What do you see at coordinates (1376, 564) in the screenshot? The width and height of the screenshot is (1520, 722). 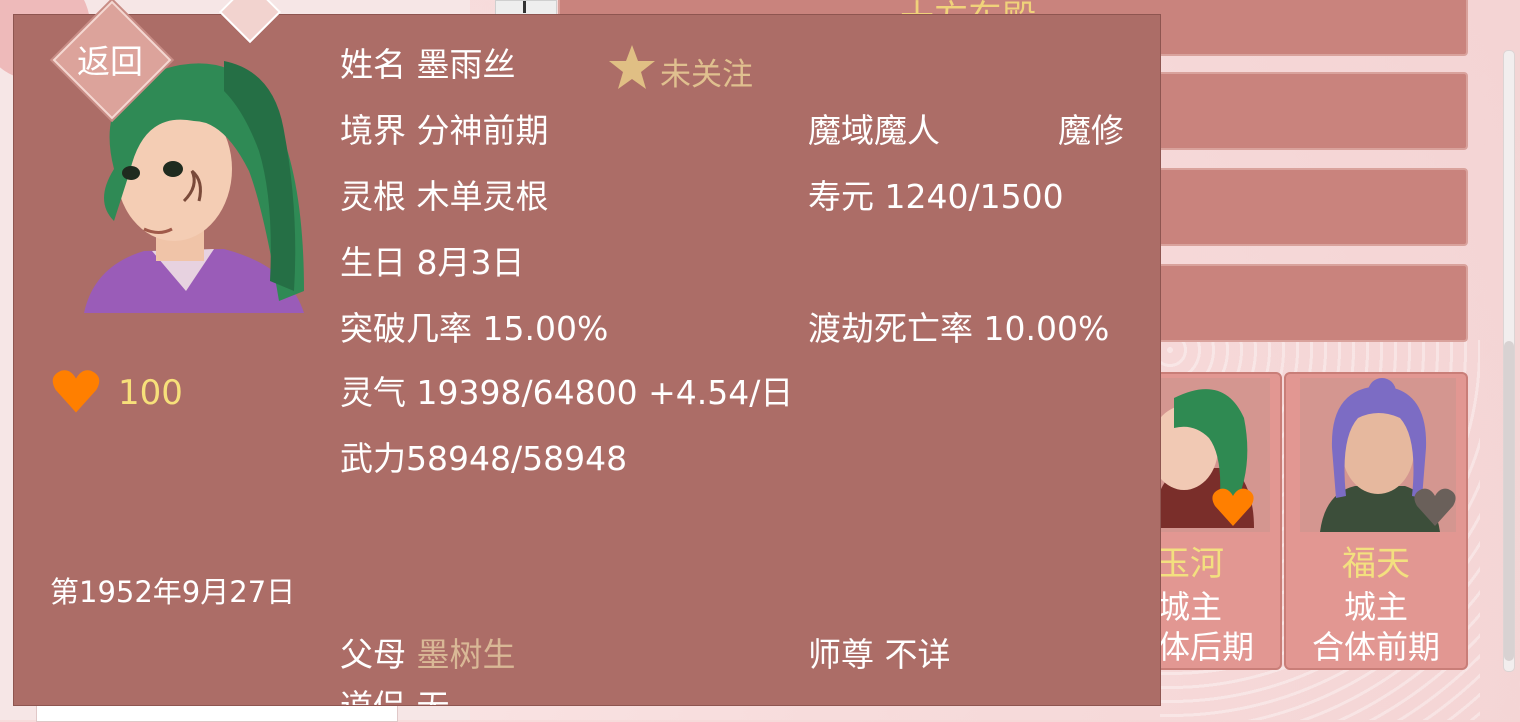 I see `character-name: 福天` at bounding box center [1376, 564].